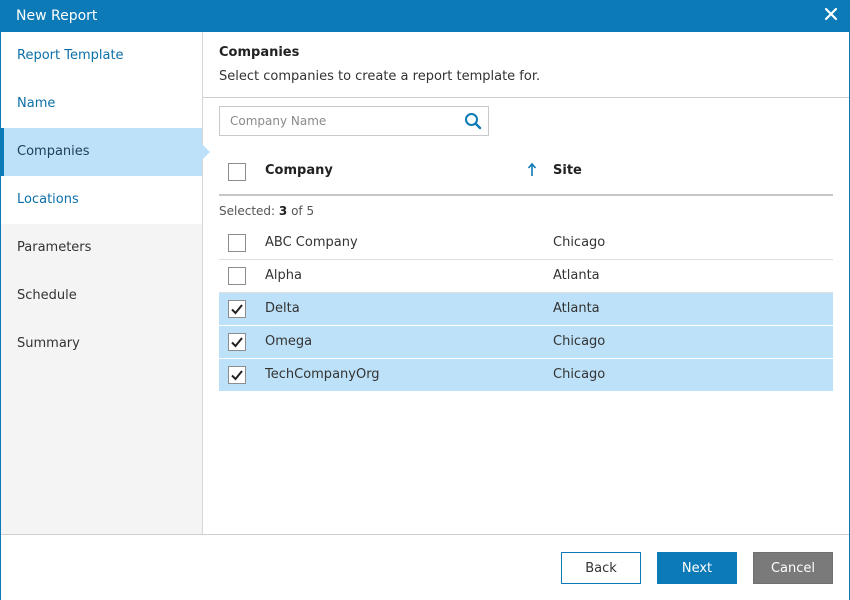 Image resolution: width=850 pixels, height=600 pixels. What do you see at coordinates (101, 200) in the screenshot?
I see `sidebar-item-locations: Locations` at bounding box center [101, 200].